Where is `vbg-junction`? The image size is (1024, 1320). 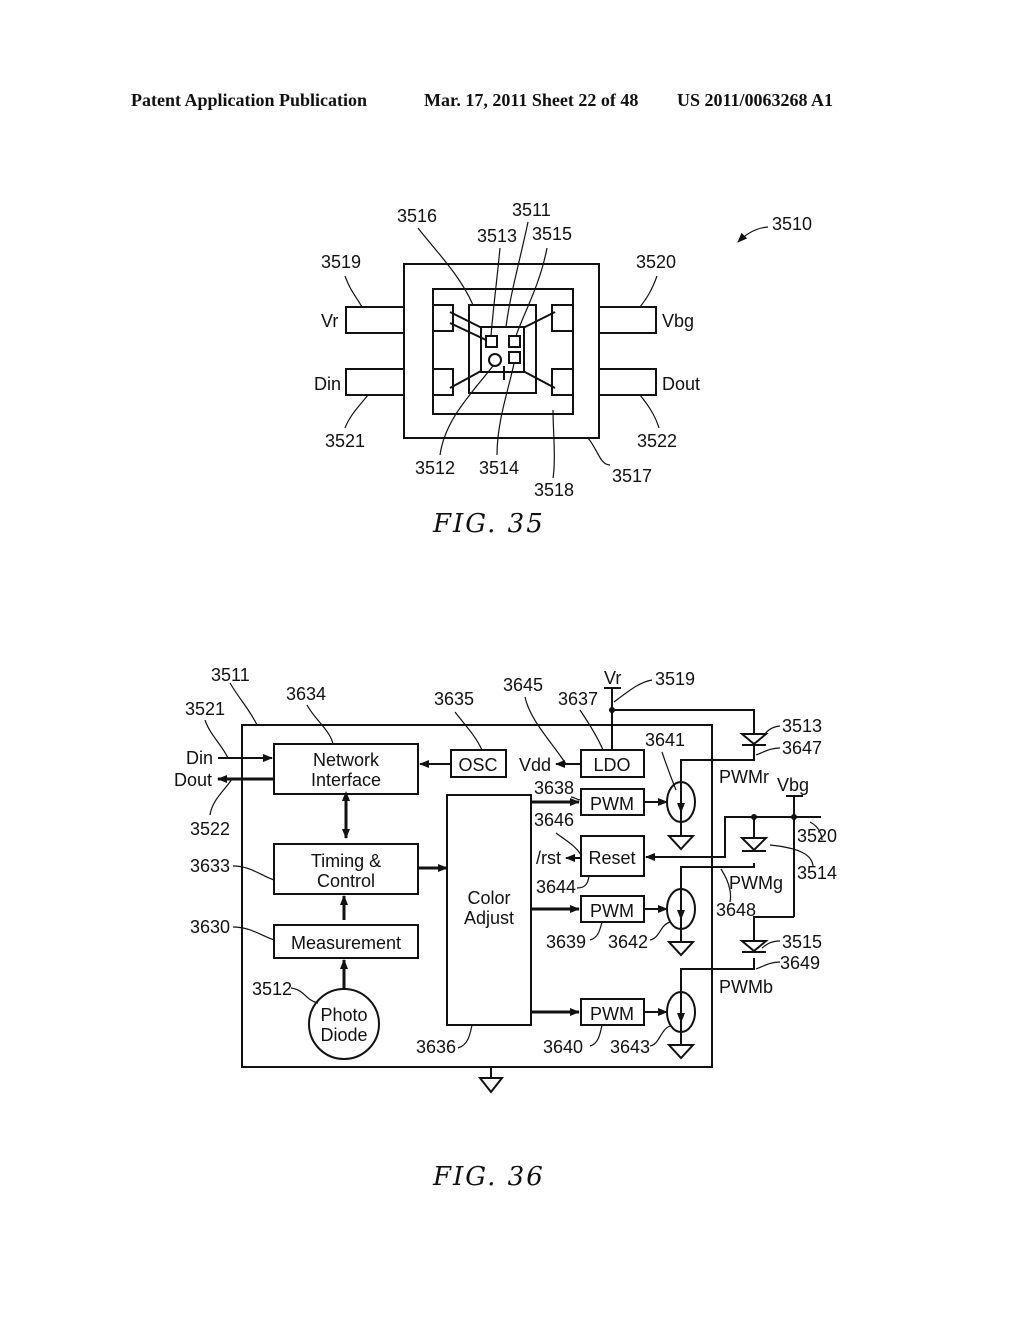 vbg-junction is located at coordinates (794, 817).